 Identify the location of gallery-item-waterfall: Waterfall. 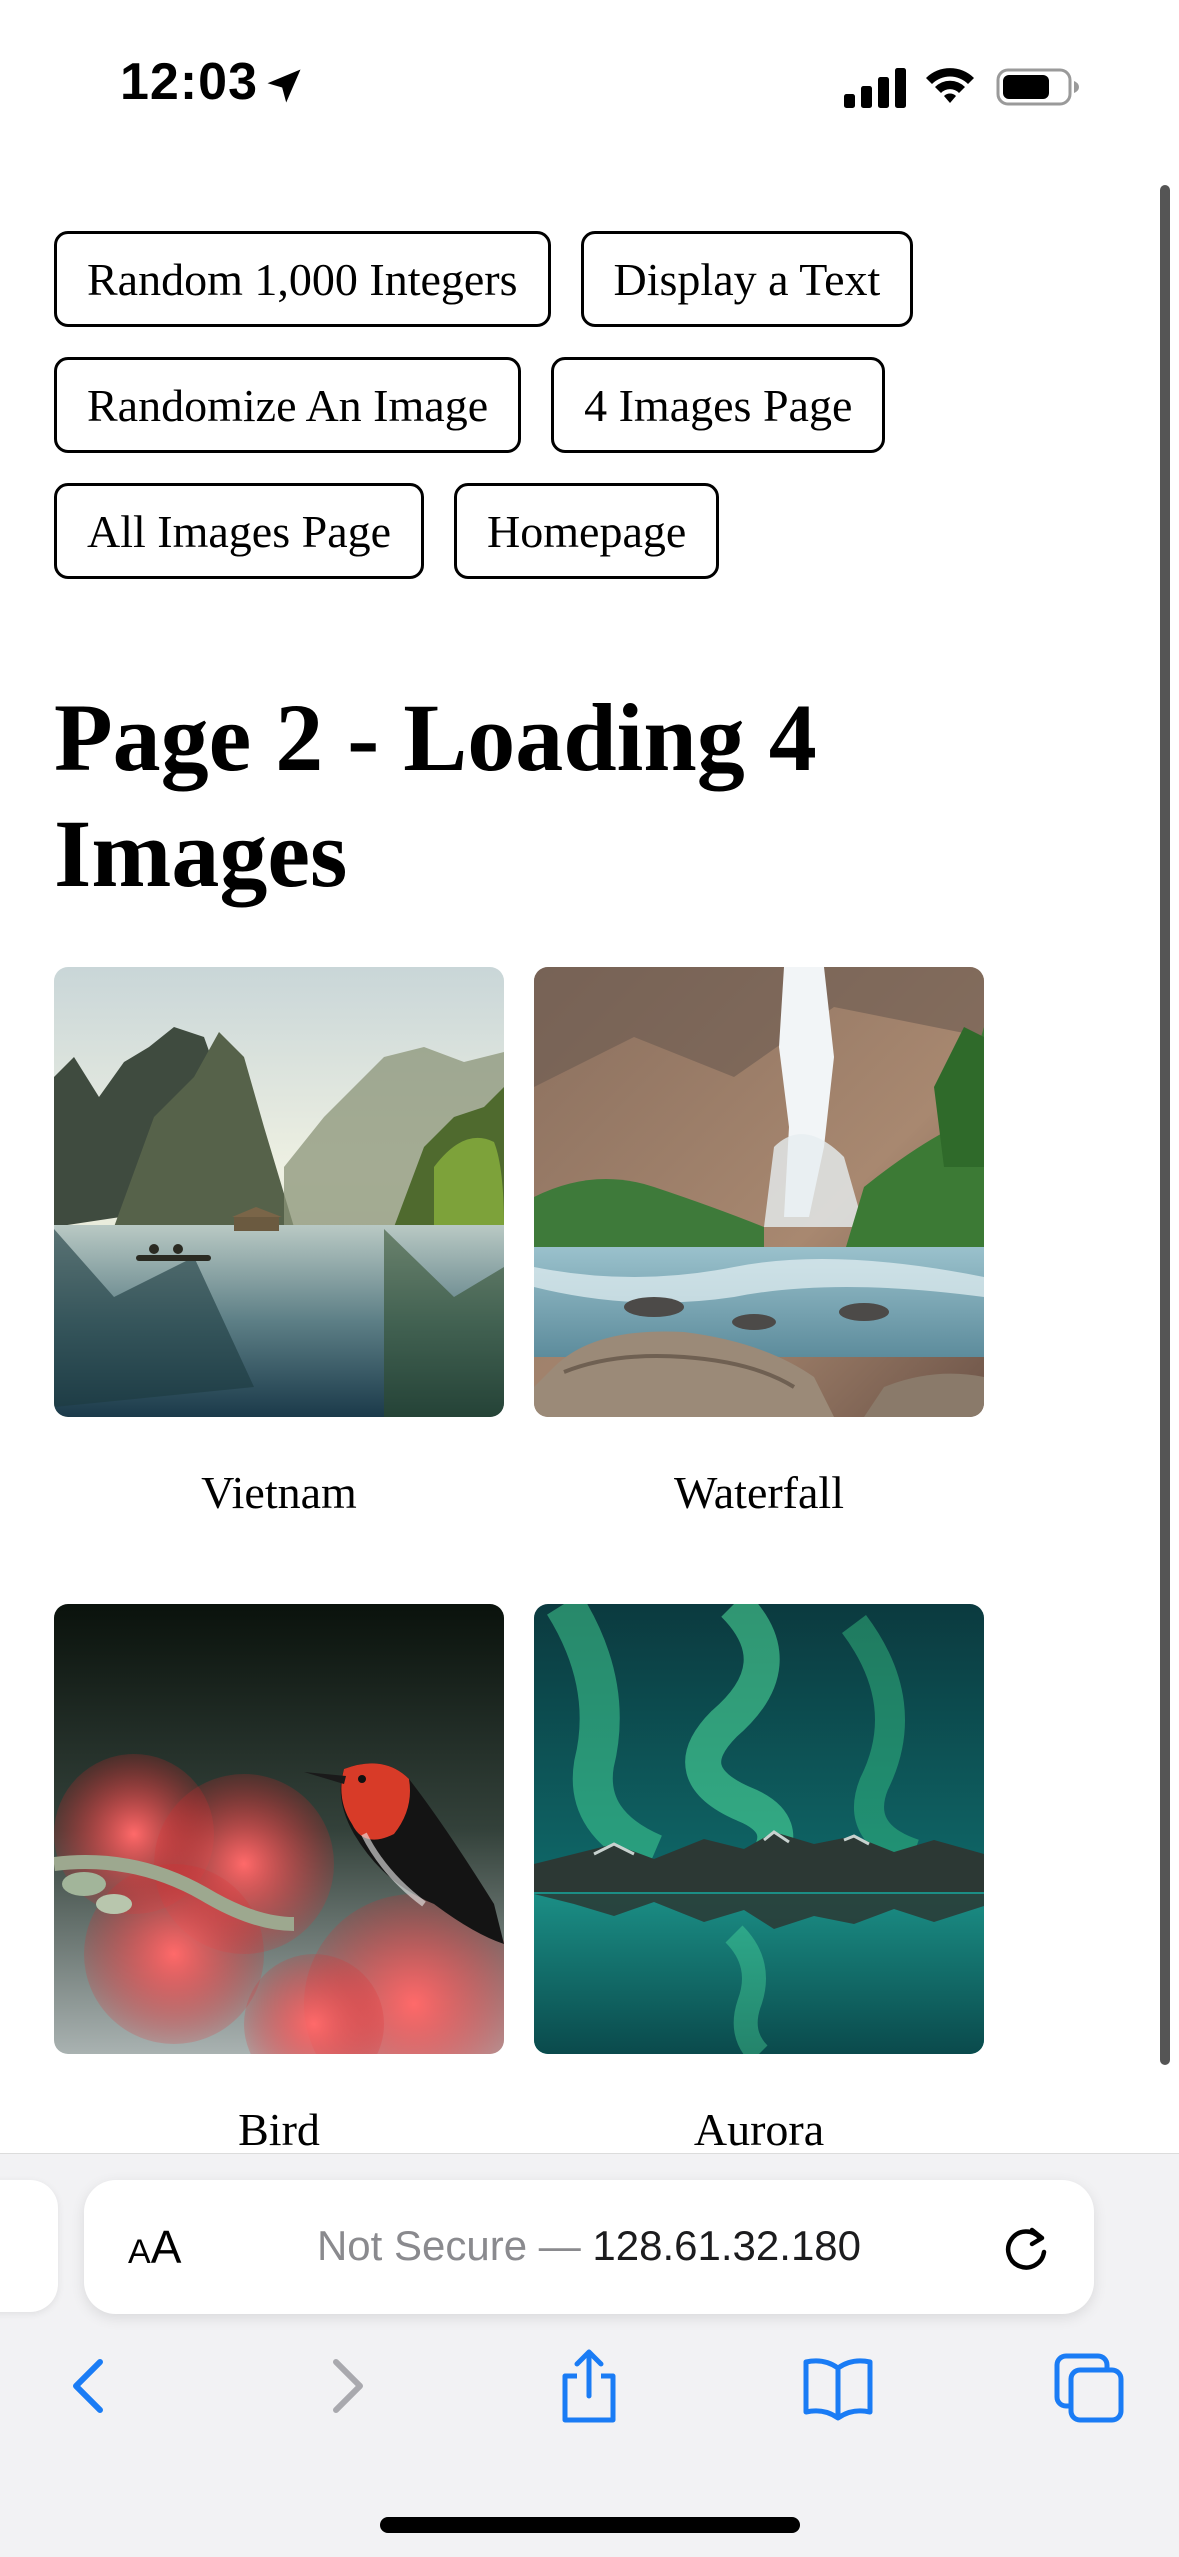
(759, 1242).